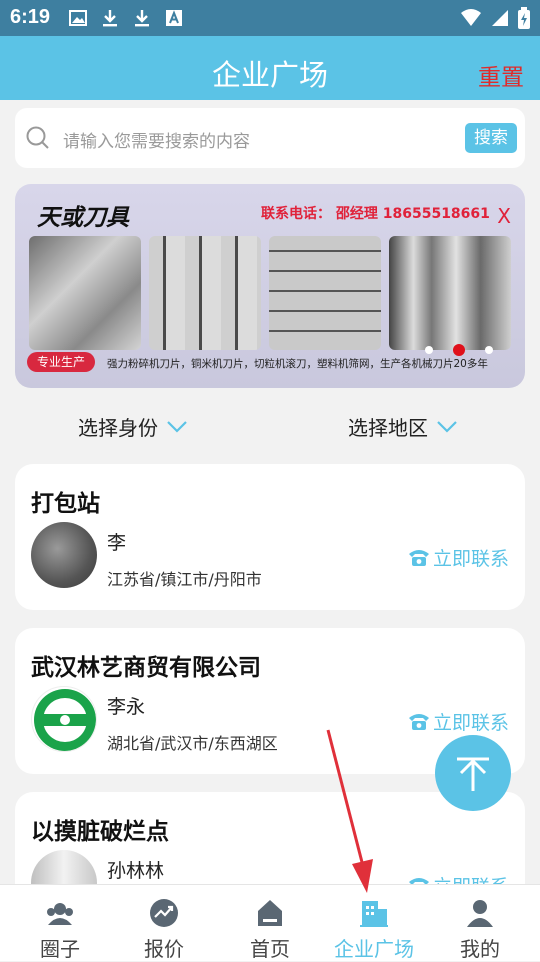 The width and height of the screenshot is (540, 962). What do you see at coordinates (270, 913) in the screenshot?
I see `home-icon` at bounding box center [270, 913].